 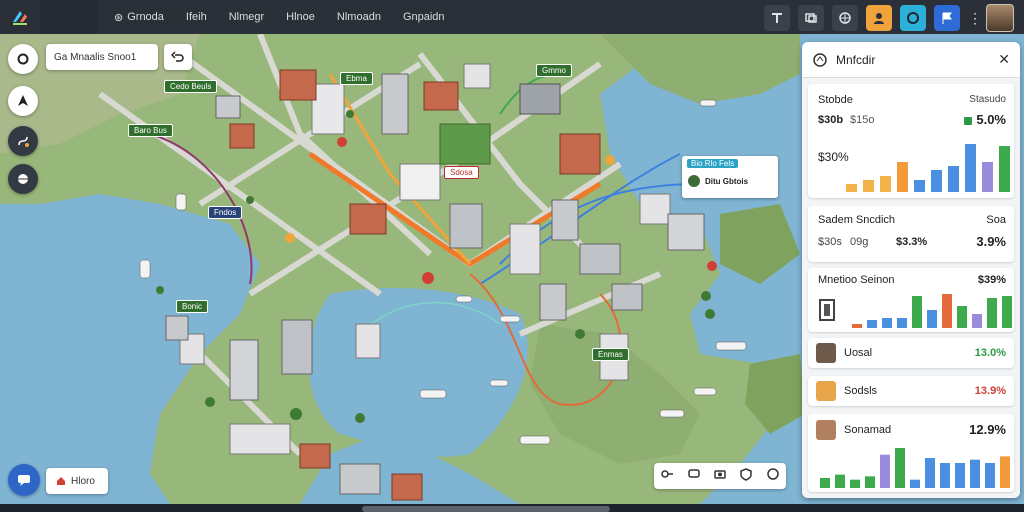 What do you see at coordinates (820, 59) in the screenshot?
I see `panel-icon` at bounding box center [820, 59].